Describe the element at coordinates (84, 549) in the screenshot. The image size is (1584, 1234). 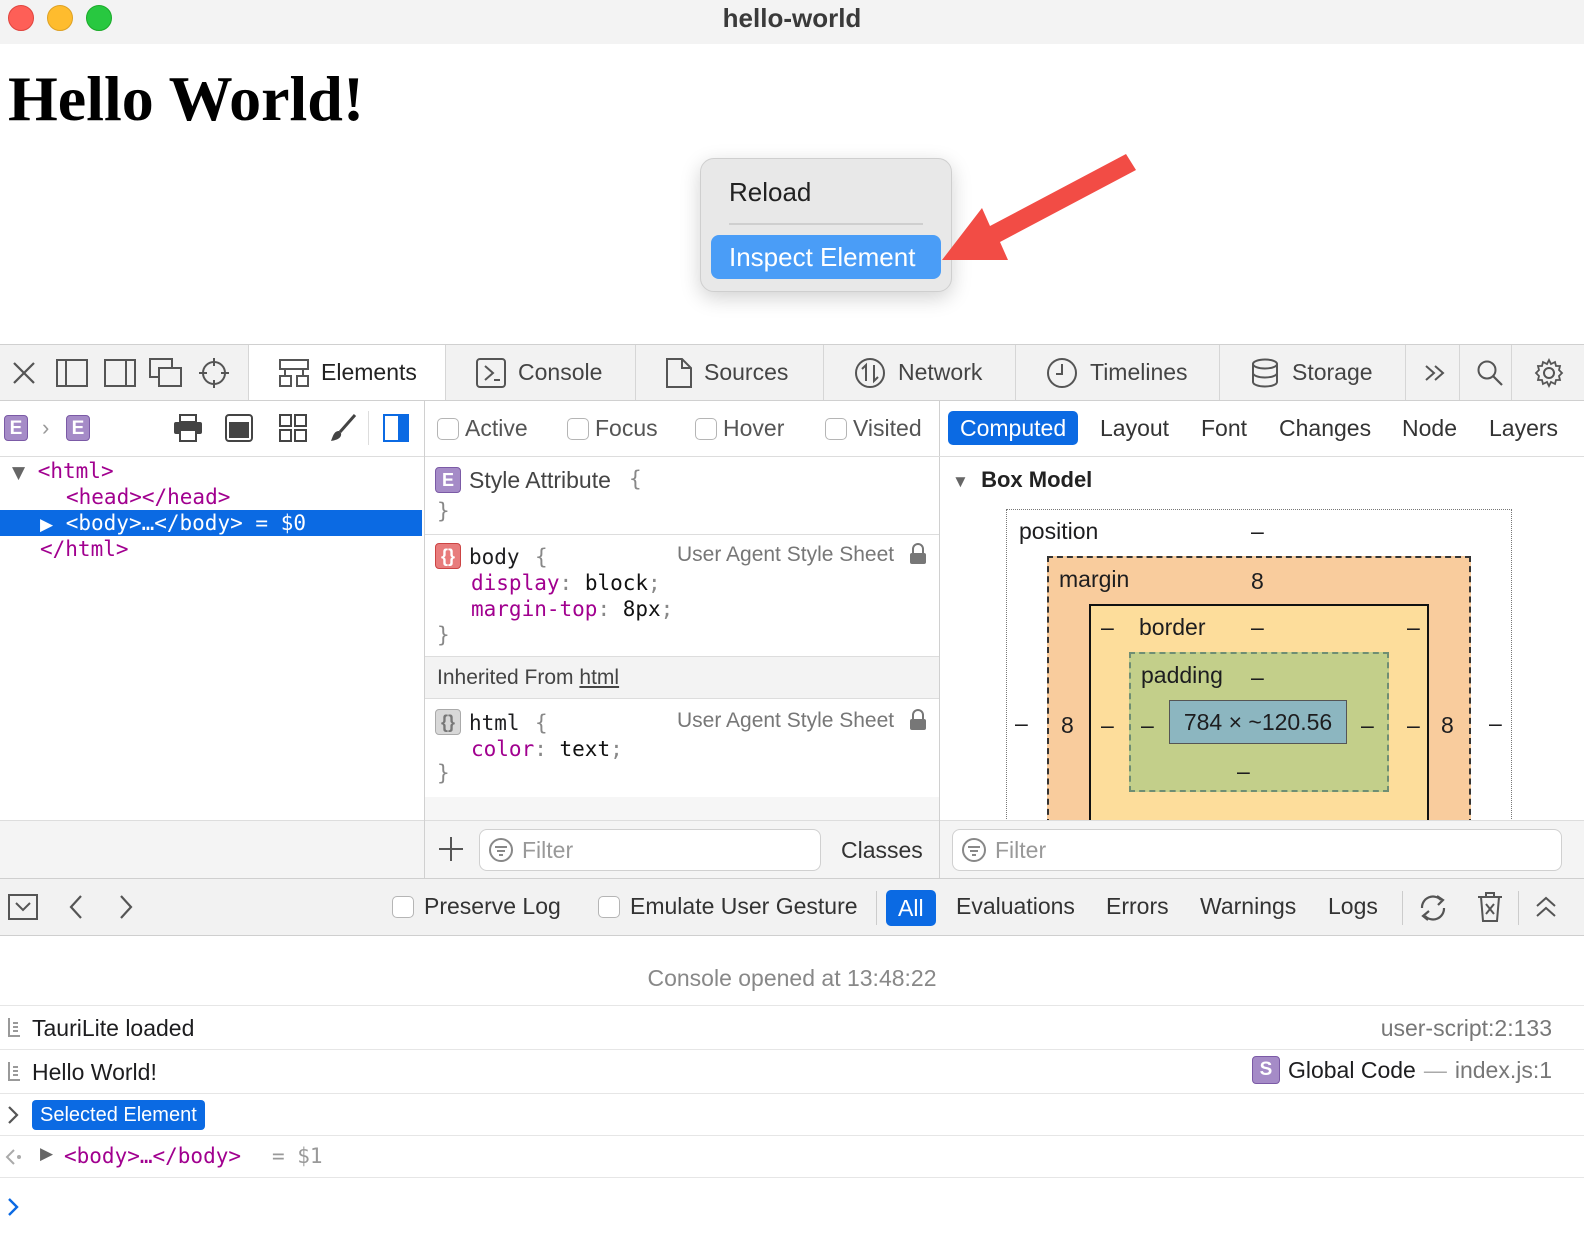
I see `dom-tag: </html>` at that location.